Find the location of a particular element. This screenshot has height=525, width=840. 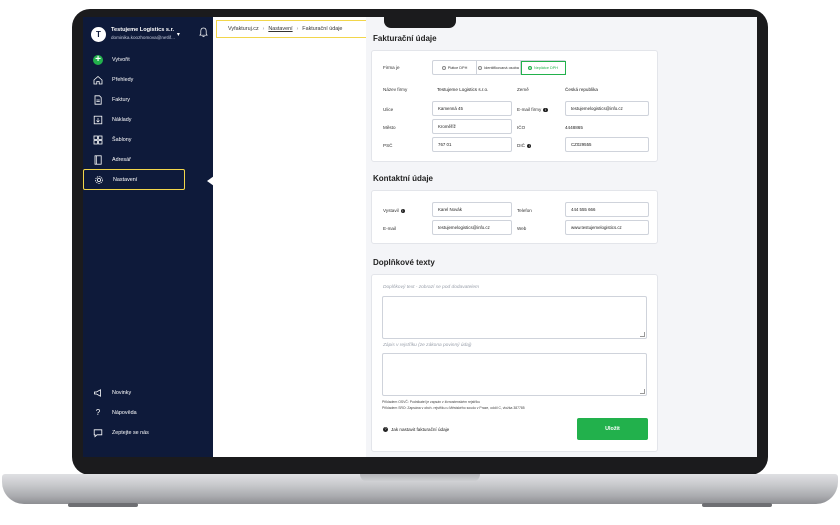

book-icon is located at coordinates (98, 160).